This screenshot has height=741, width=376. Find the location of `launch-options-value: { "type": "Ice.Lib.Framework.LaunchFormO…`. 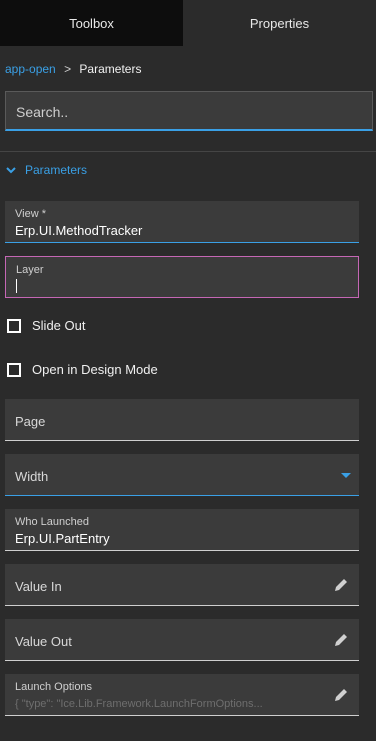

launch-options-value: { "type": "Ice.Lib.Framework.LaunchFormO… is located at coordinates (139, 704).